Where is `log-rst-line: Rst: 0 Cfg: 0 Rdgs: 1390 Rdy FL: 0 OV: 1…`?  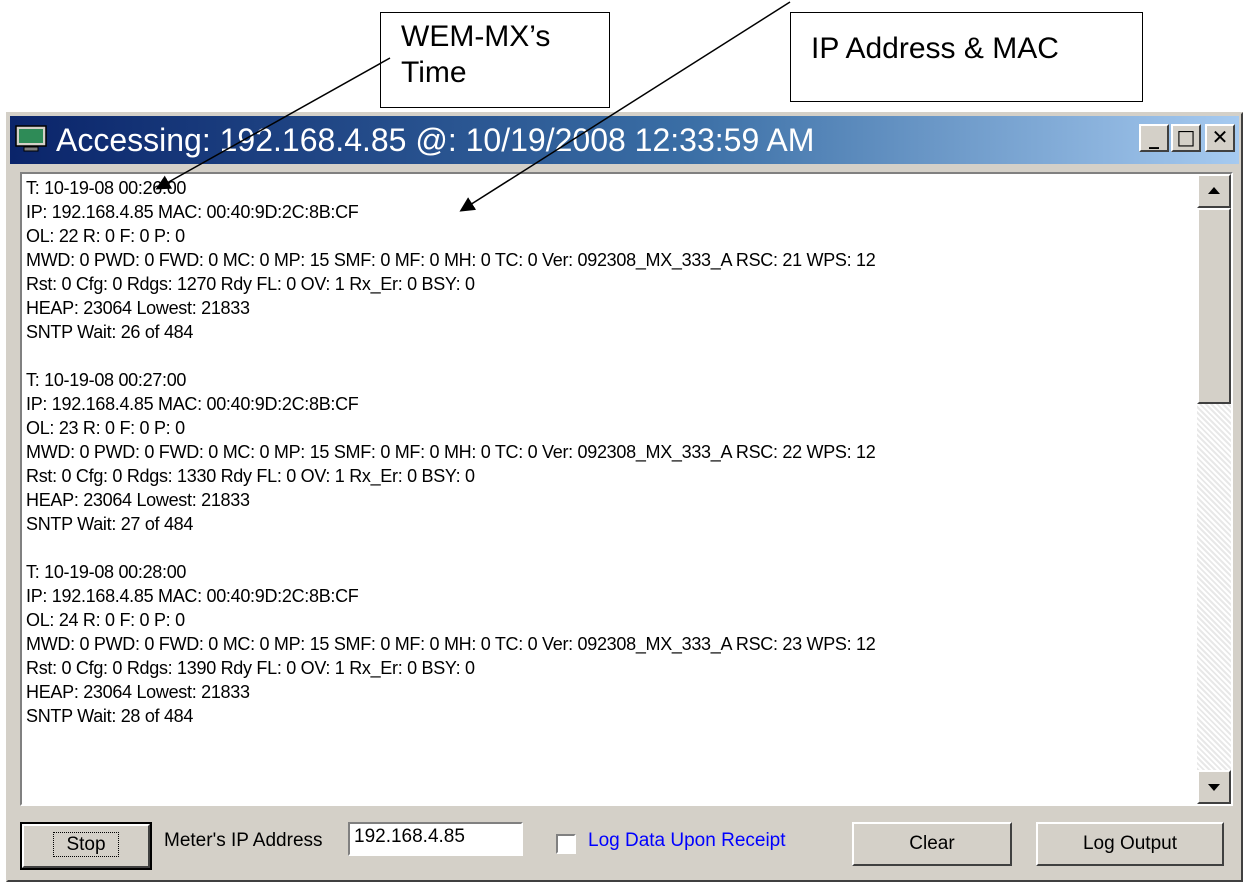
log-rst-line: Rst: 0 Cfg: 0 Rdgs: 1390 Rdy FL: 0 OV: 1… is located at coordinates (250, 668).